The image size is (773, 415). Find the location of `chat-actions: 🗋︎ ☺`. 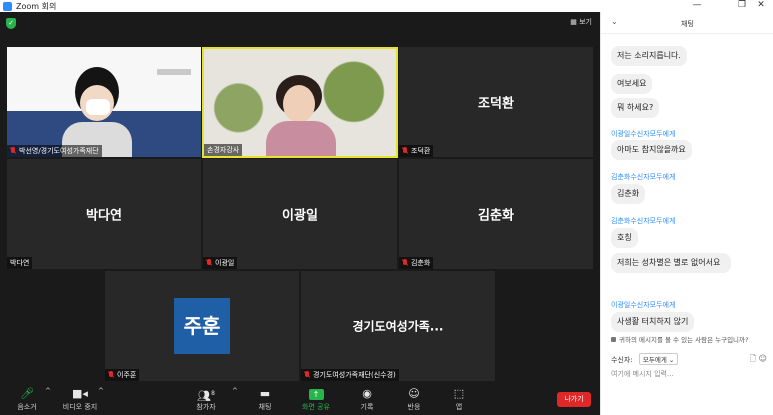

chat-actions: 🗋︎ ☺ is located at coordinates (758, 360).